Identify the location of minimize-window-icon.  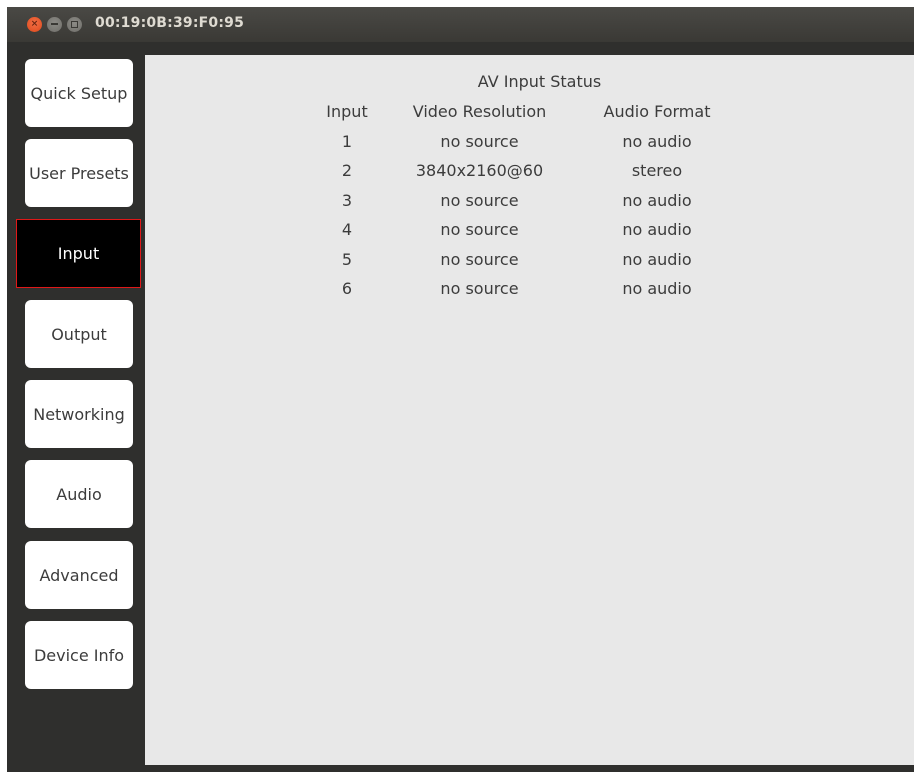
(54, 24).